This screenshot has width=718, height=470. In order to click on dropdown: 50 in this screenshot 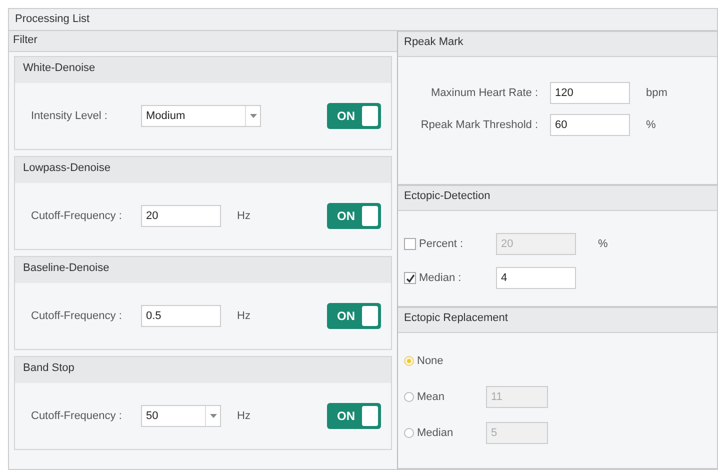, I will do `click(181, 416)`.